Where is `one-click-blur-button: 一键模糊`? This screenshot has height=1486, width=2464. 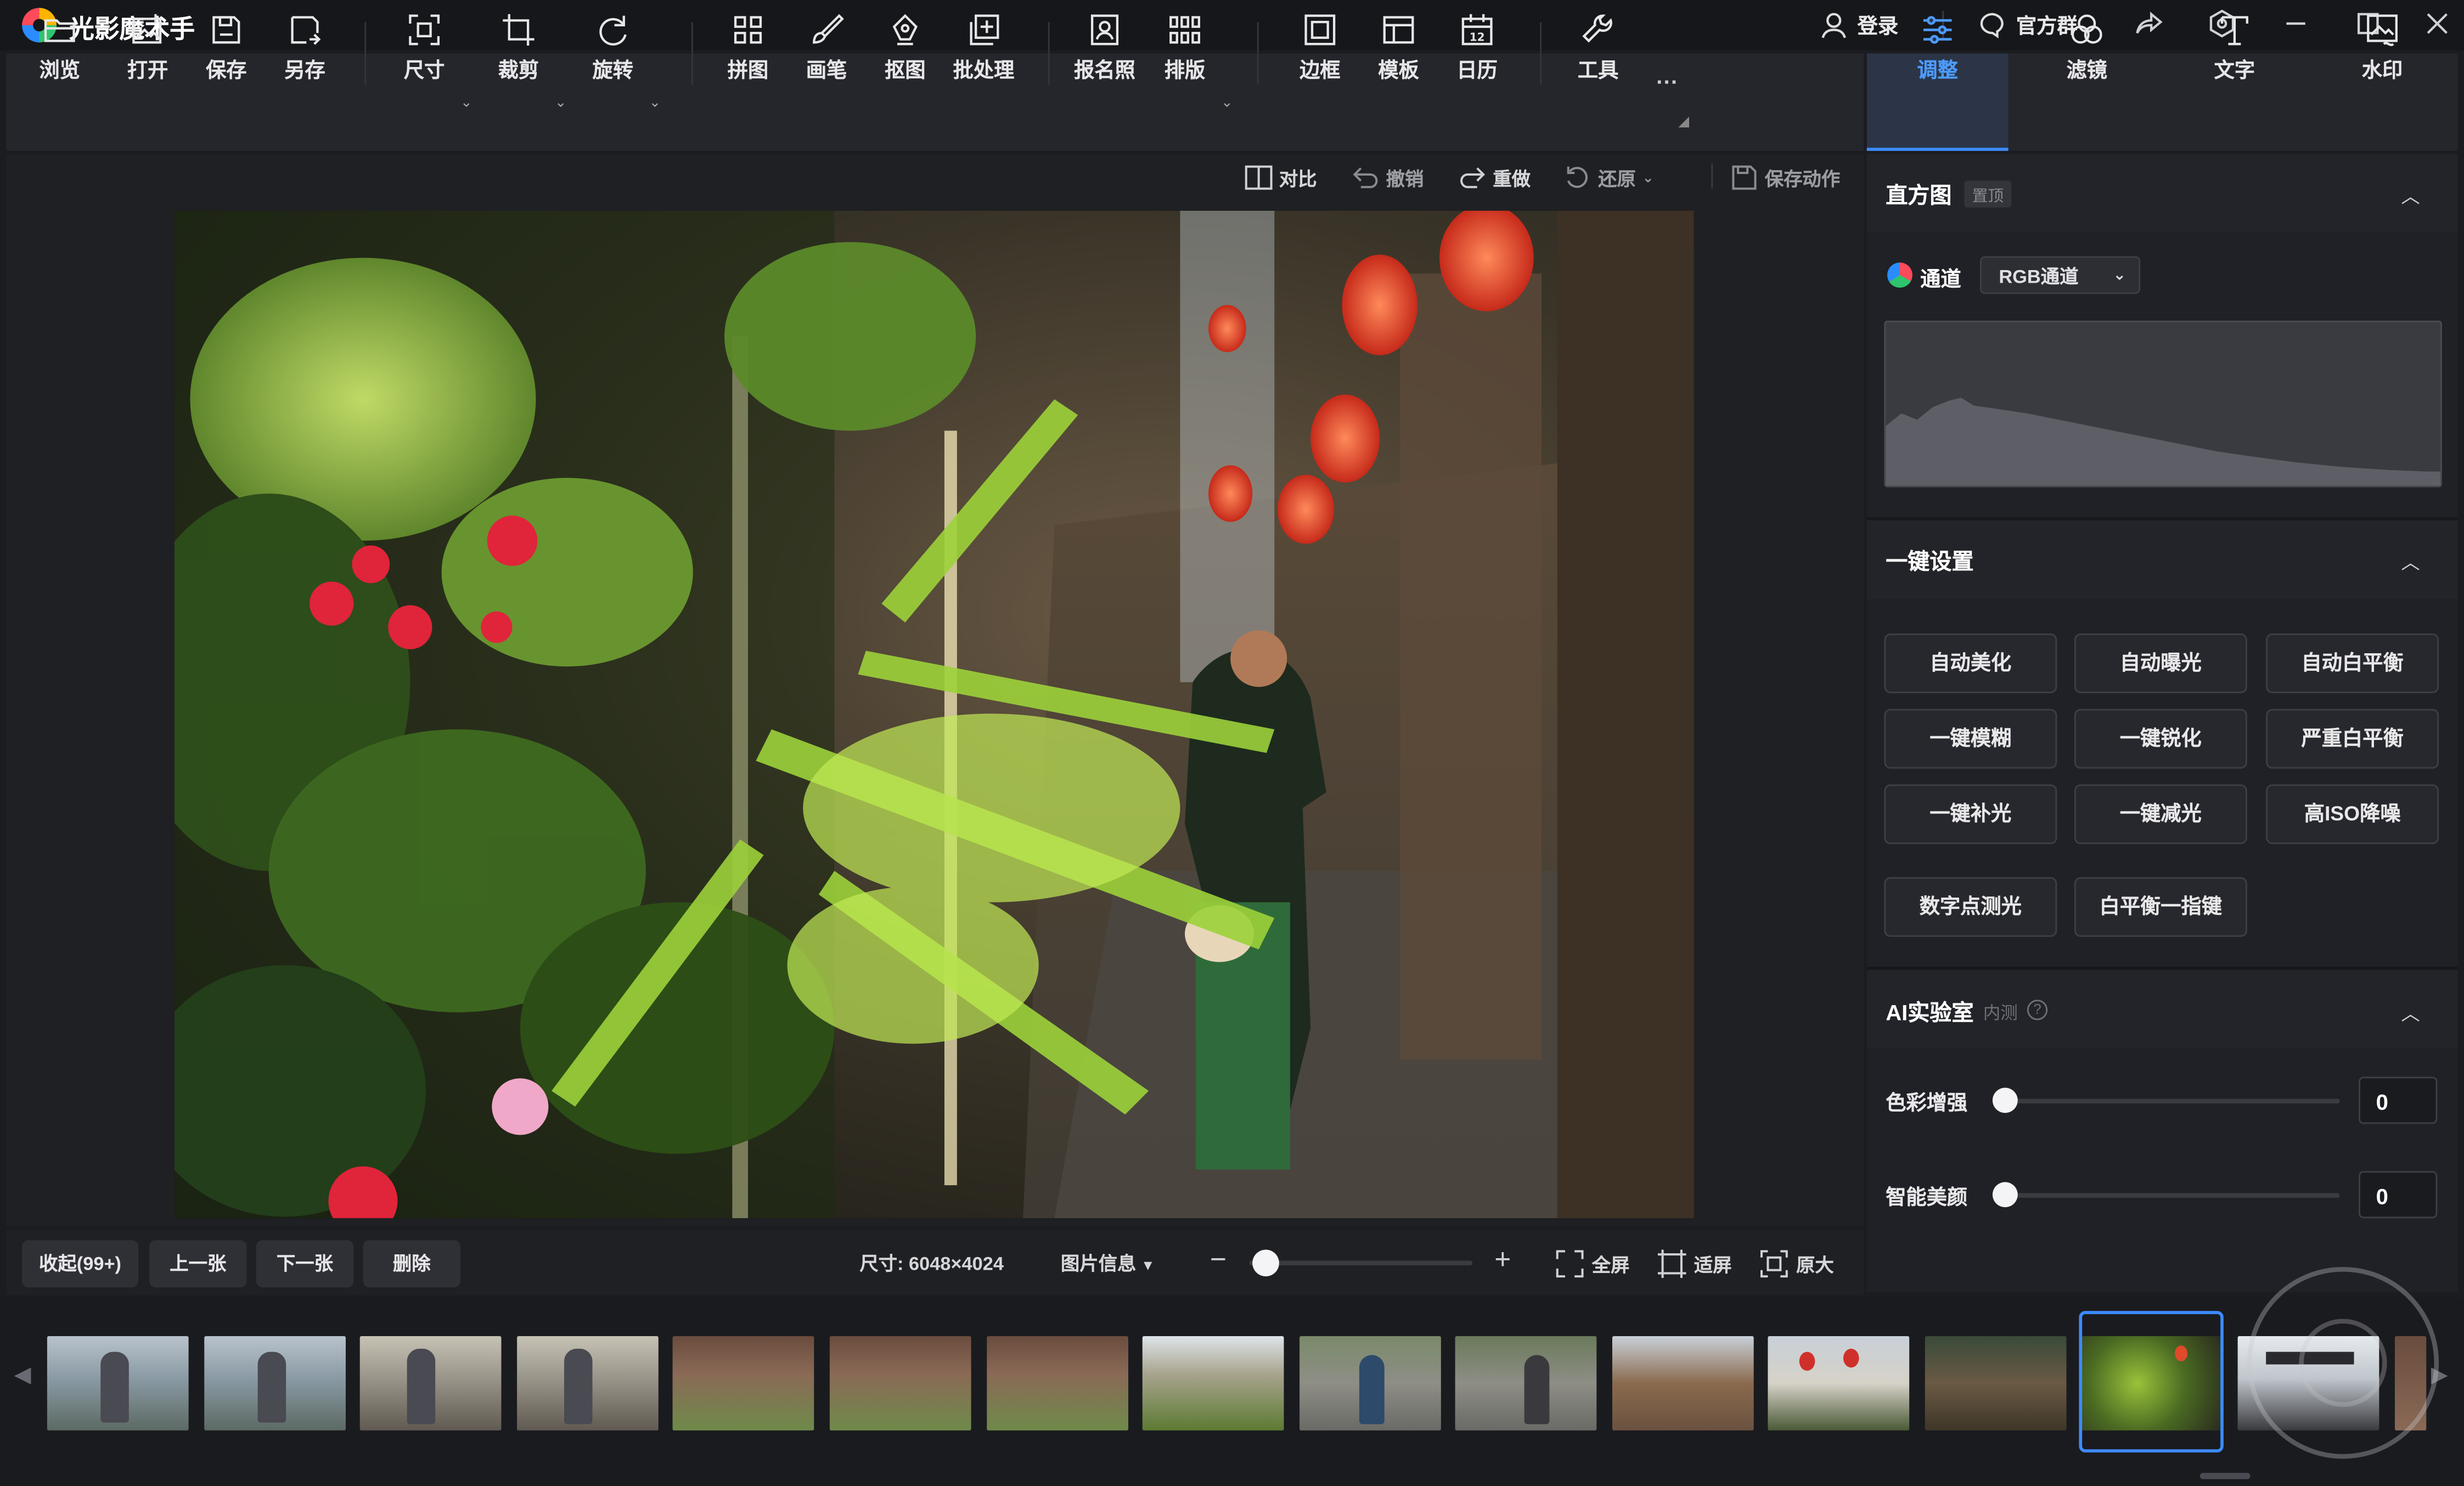
one-click-blur-button: 一键模糊 is located at coordinates (1970, 739).